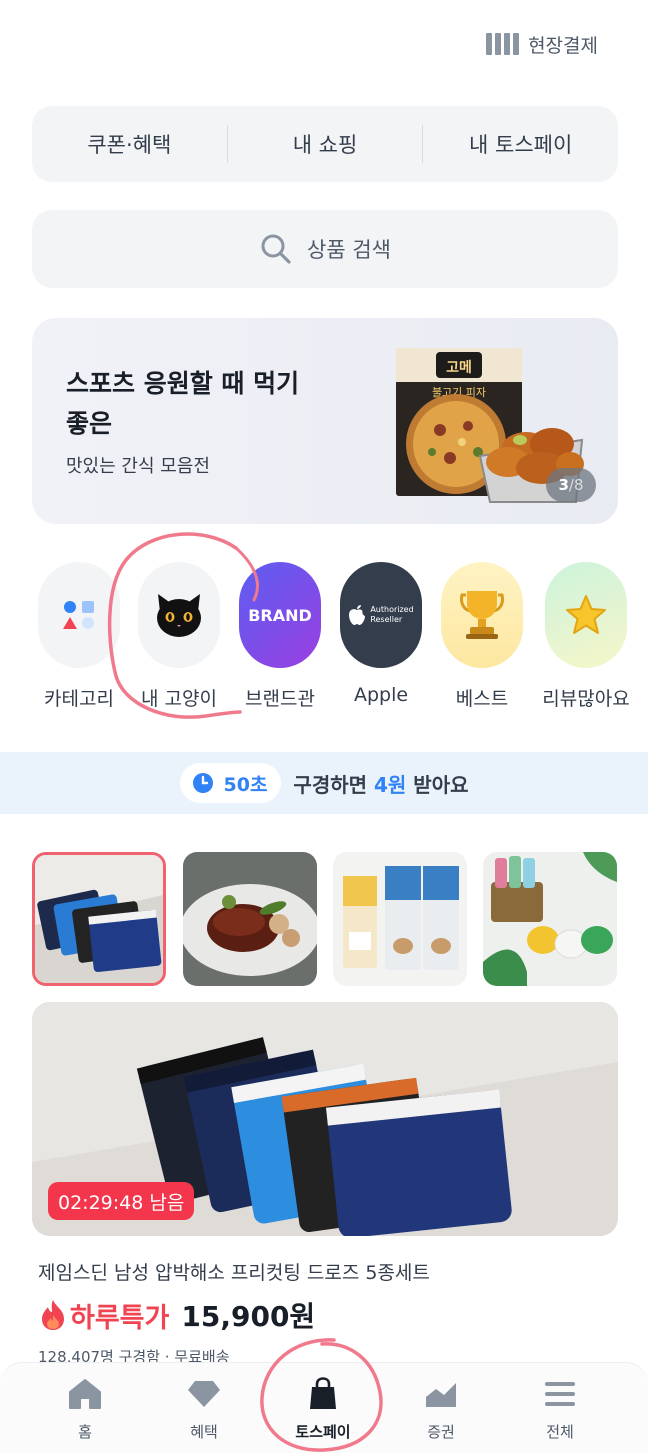 The image size is (648, 1453). What do you see at coordinates (392, 609) in the screenshot?
I see `apple-badge-line1: Authorized` at bounding box center [392, 609].